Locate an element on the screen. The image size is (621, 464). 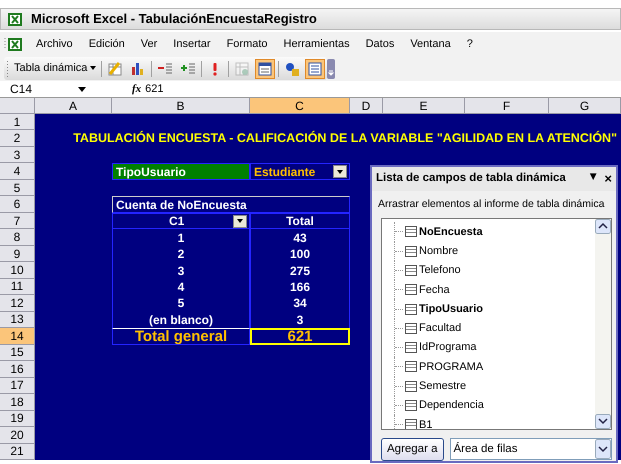
row-header: 5 is located at coordinates (17, 188).